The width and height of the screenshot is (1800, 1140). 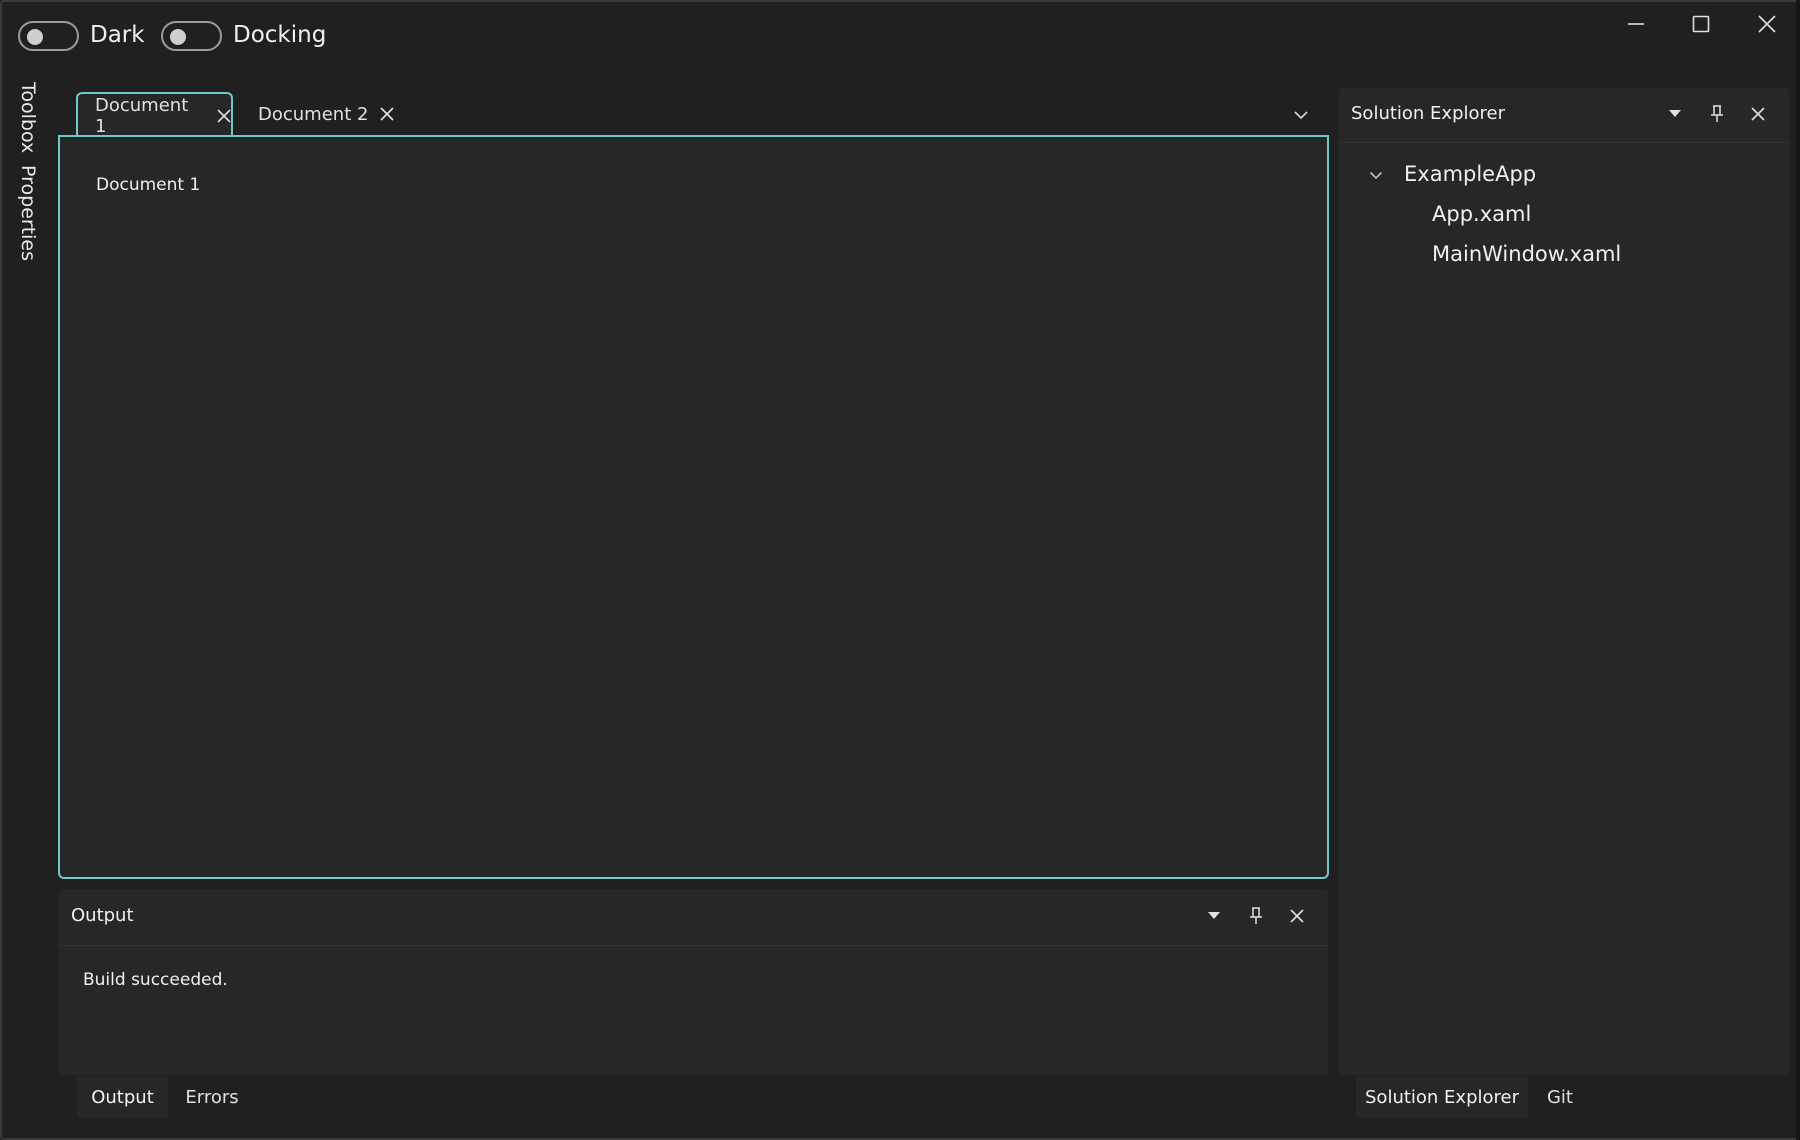 I want to click on document-overflow-button, so click(x=1301, y=115).